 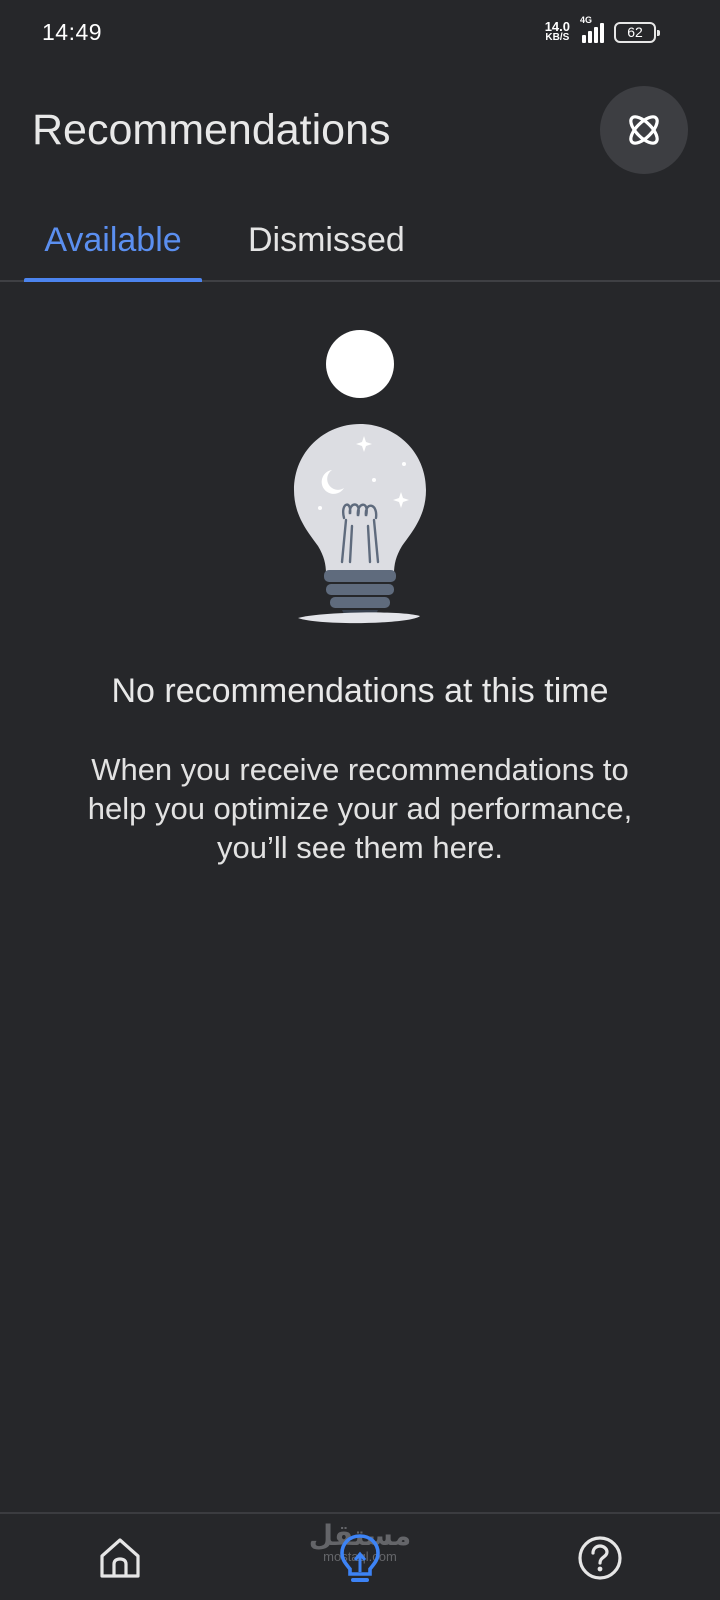 I want to click on tab-dismissed: Dismissed, so click(x=326, y=240).